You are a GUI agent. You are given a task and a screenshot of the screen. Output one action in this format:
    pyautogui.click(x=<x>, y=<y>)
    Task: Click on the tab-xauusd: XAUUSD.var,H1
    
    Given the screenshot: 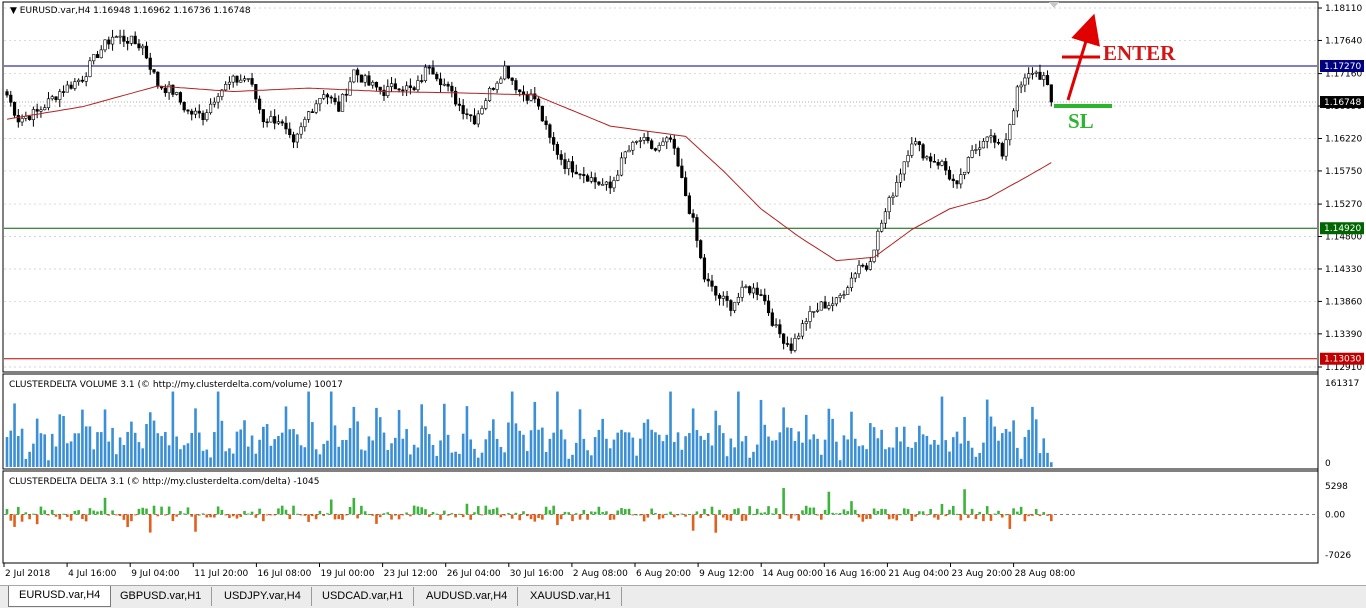 What is the action you would take?
    pyautogui.click(x=571, y=596)
    